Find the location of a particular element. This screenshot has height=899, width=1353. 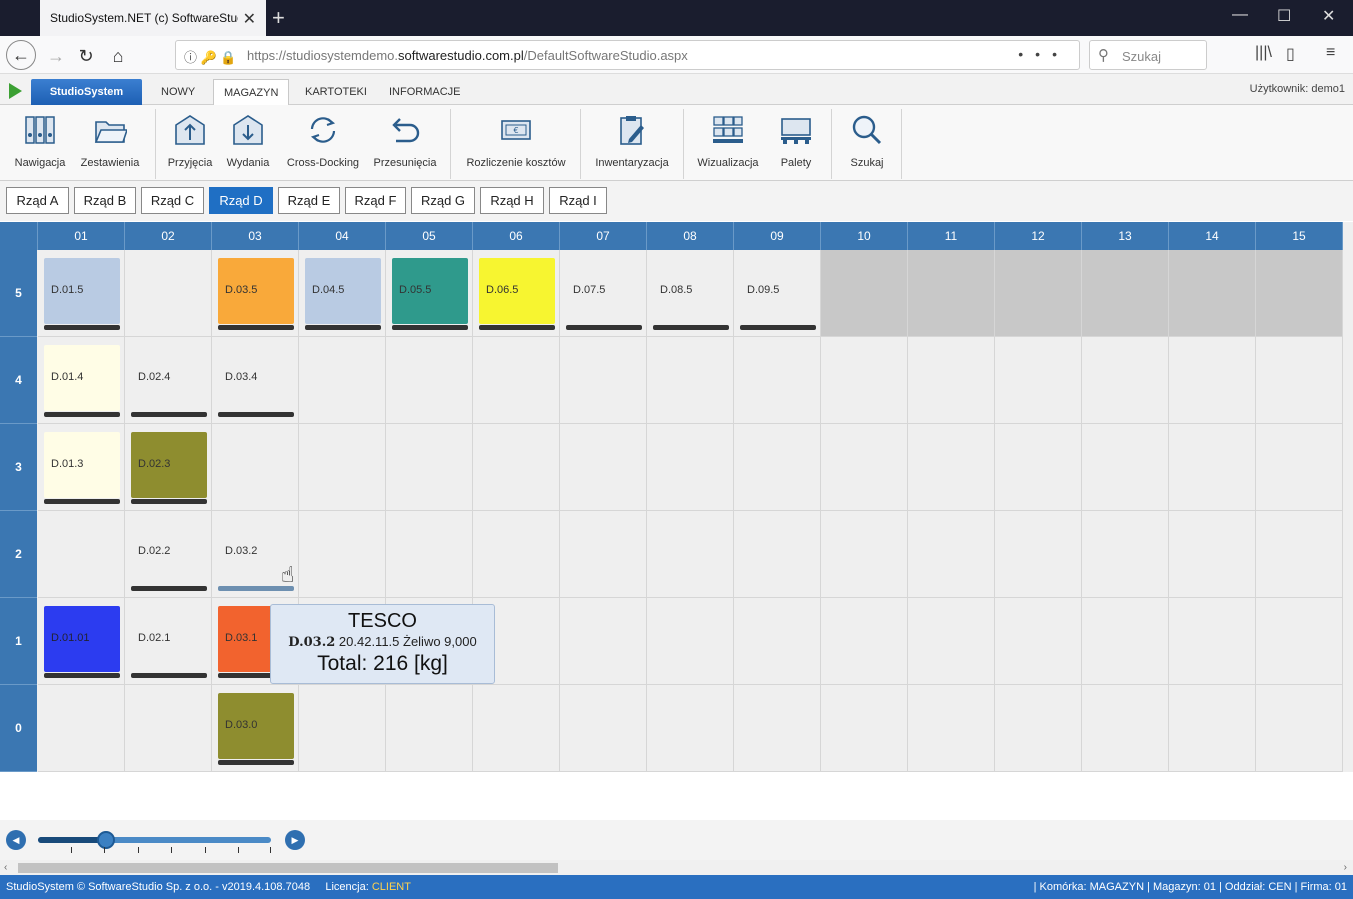

back-icon: ← is located at coordinates (21, 55).